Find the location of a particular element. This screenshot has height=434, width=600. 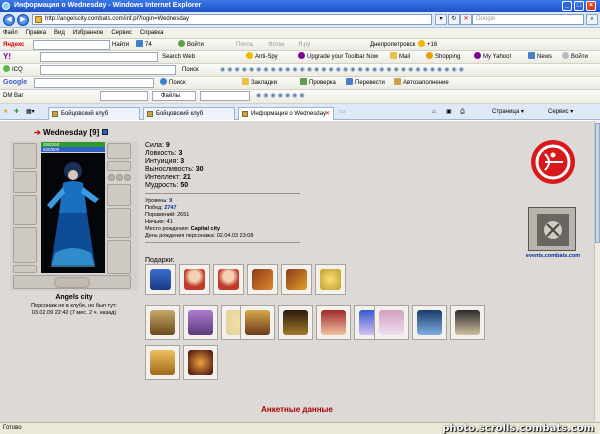

print-icon: ⎙ is located at coordinates (462, 112).